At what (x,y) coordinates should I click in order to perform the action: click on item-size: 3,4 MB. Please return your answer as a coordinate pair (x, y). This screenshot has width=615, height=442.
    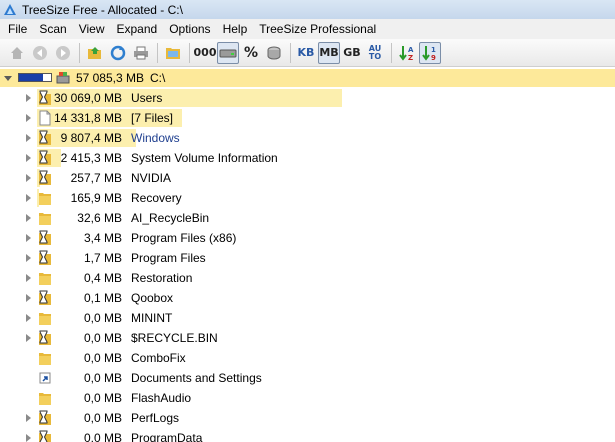
    Looking at the image, I should click on (102, 238).